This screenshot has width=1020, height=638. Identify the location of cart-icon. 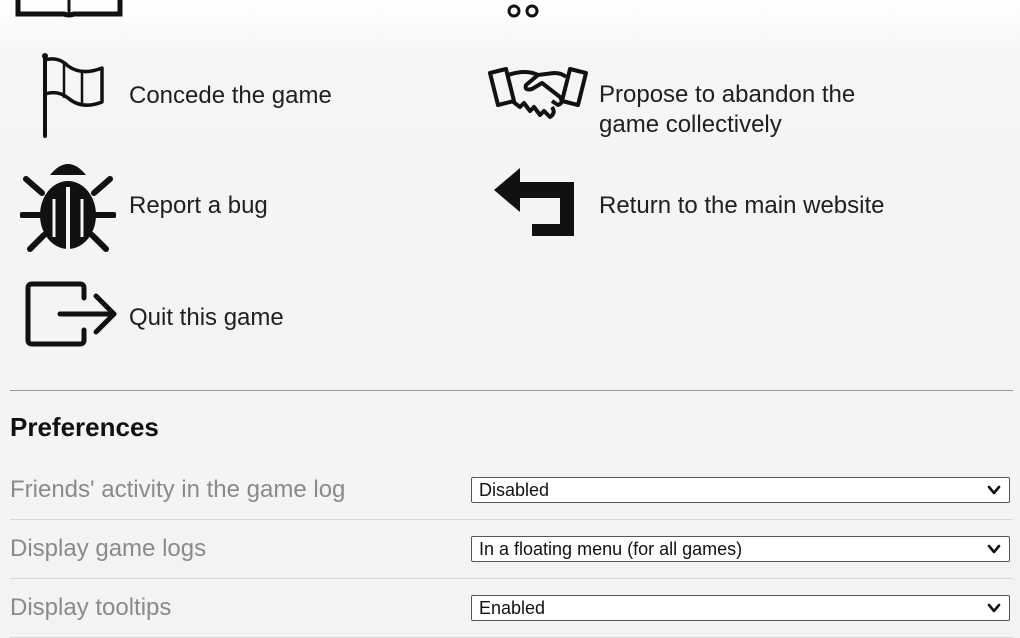
(530, 10).